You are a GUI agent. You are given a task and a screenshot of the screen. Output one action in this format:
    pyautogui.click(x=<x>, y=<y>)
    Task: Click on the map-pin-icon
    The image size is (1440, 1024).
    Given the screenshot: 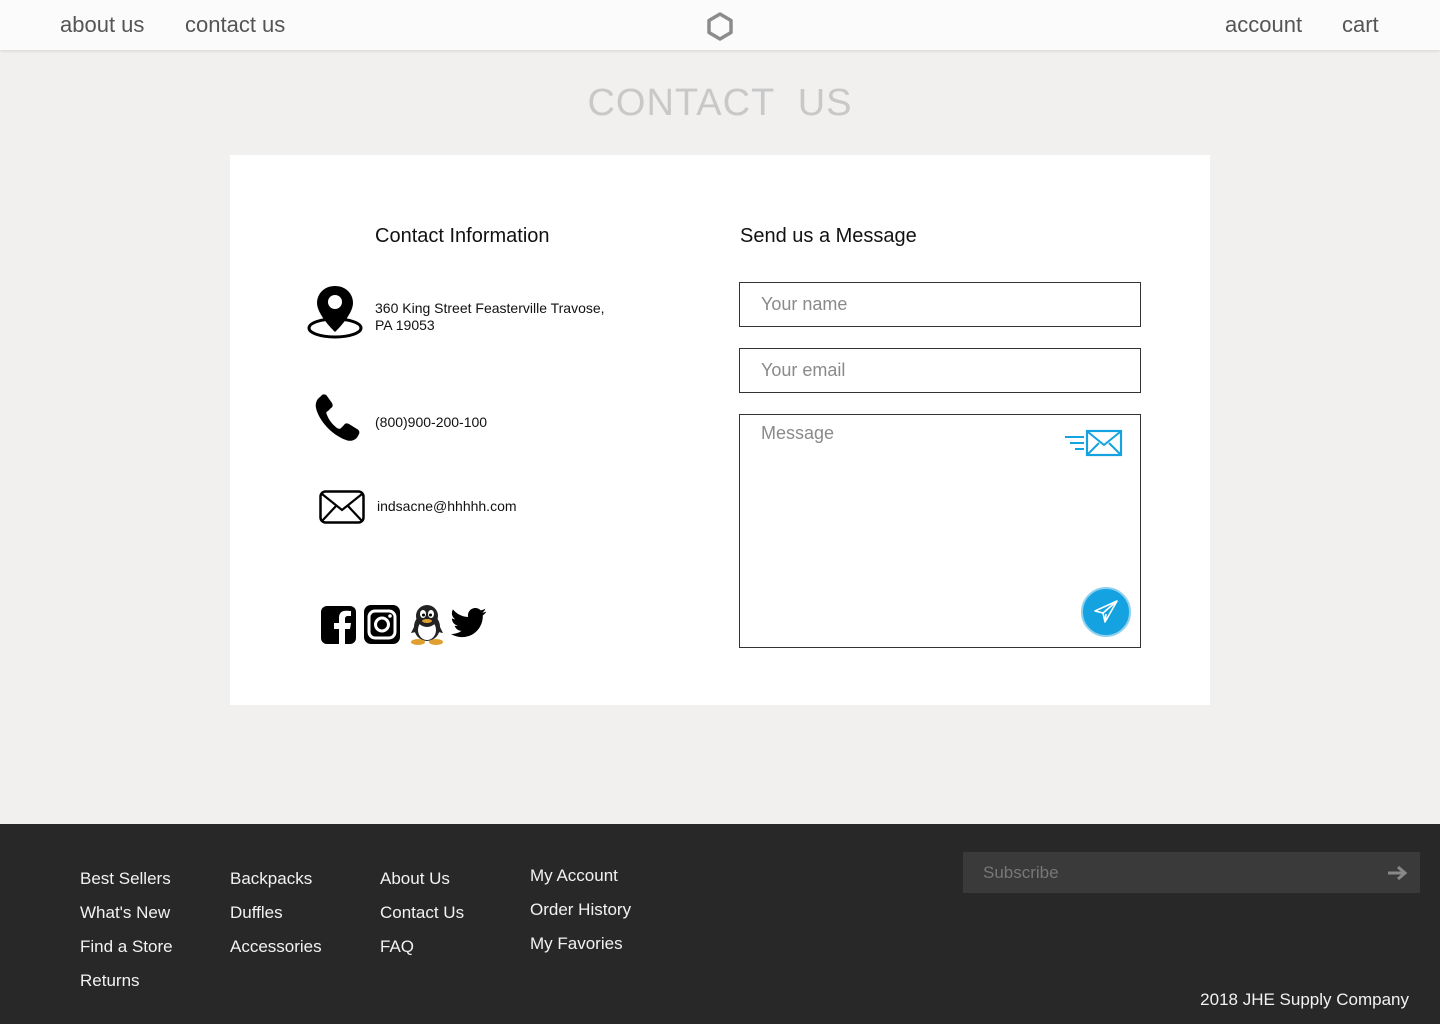 What is the action you would take?
    pyautogui.click(x=335, y=314)
    